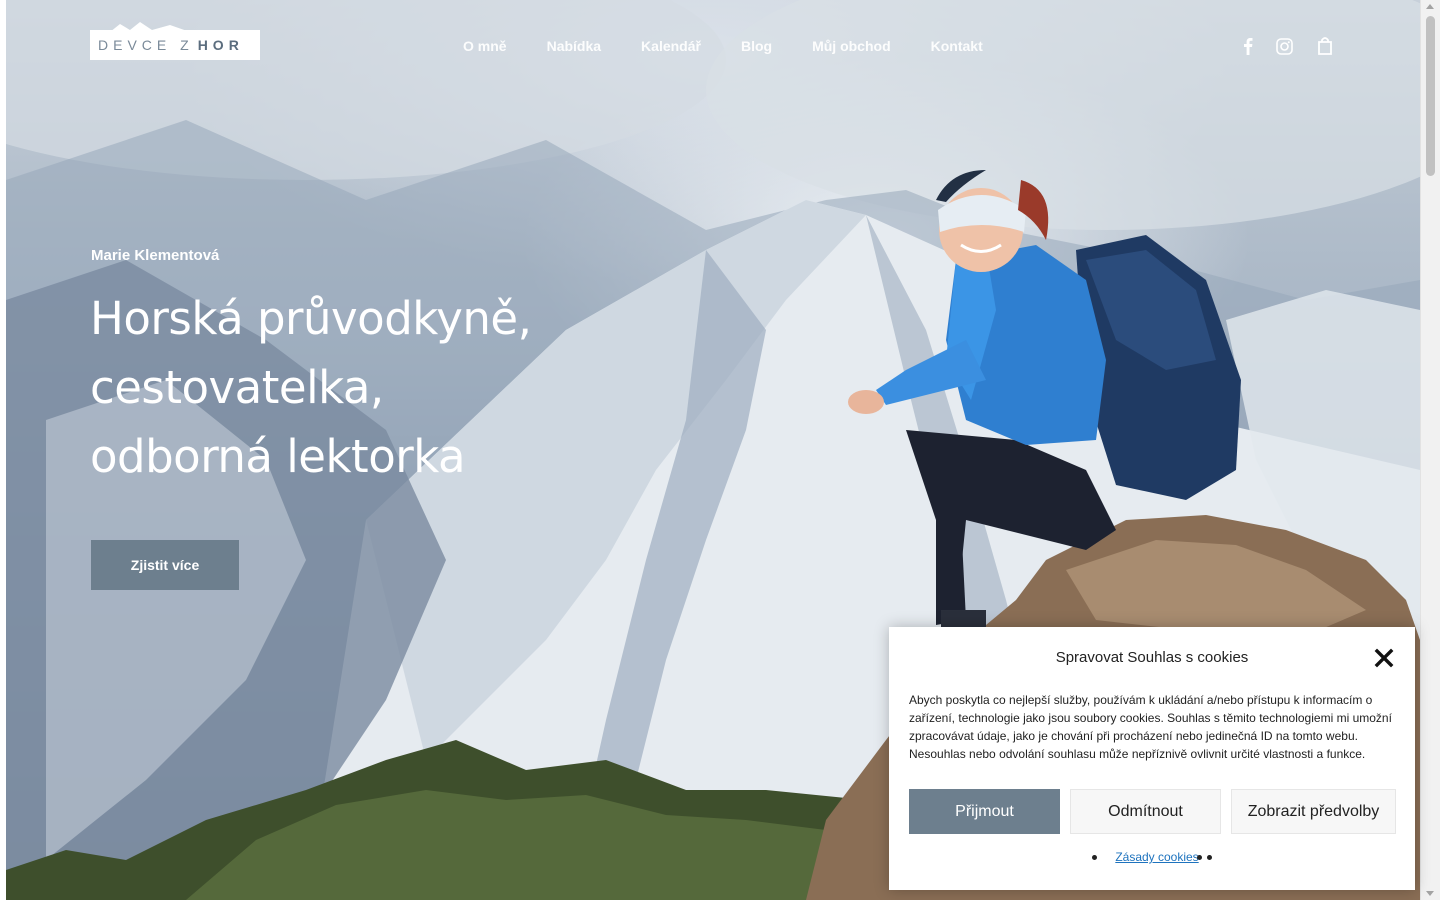  Describe the element at coordinates (1430, 450) in the screenshot. I see `page-scrollbar` at that location.